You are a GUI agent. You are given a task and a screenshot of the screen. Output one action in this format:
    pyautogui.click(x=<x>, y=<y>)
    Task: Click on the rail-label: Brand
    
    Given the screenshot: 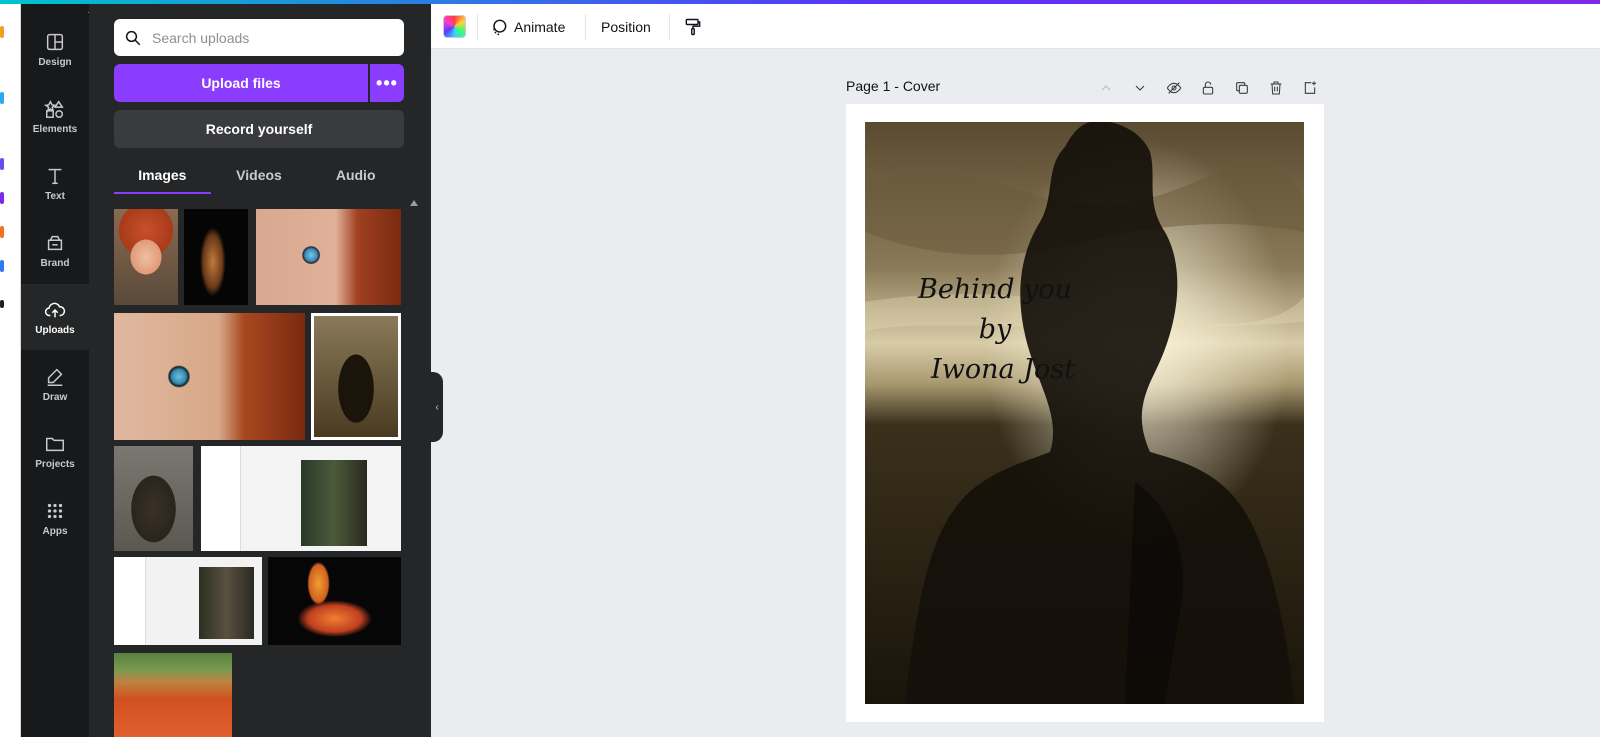 What is the action you would take?
    pyautogui.click(x=55, y=263)
    